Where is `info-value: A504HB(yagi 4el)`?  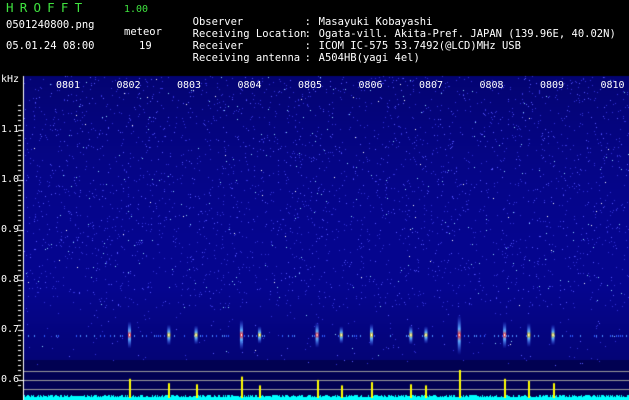 info-value: A504HB(yagi 4el) is located at coordinates (369, 58).